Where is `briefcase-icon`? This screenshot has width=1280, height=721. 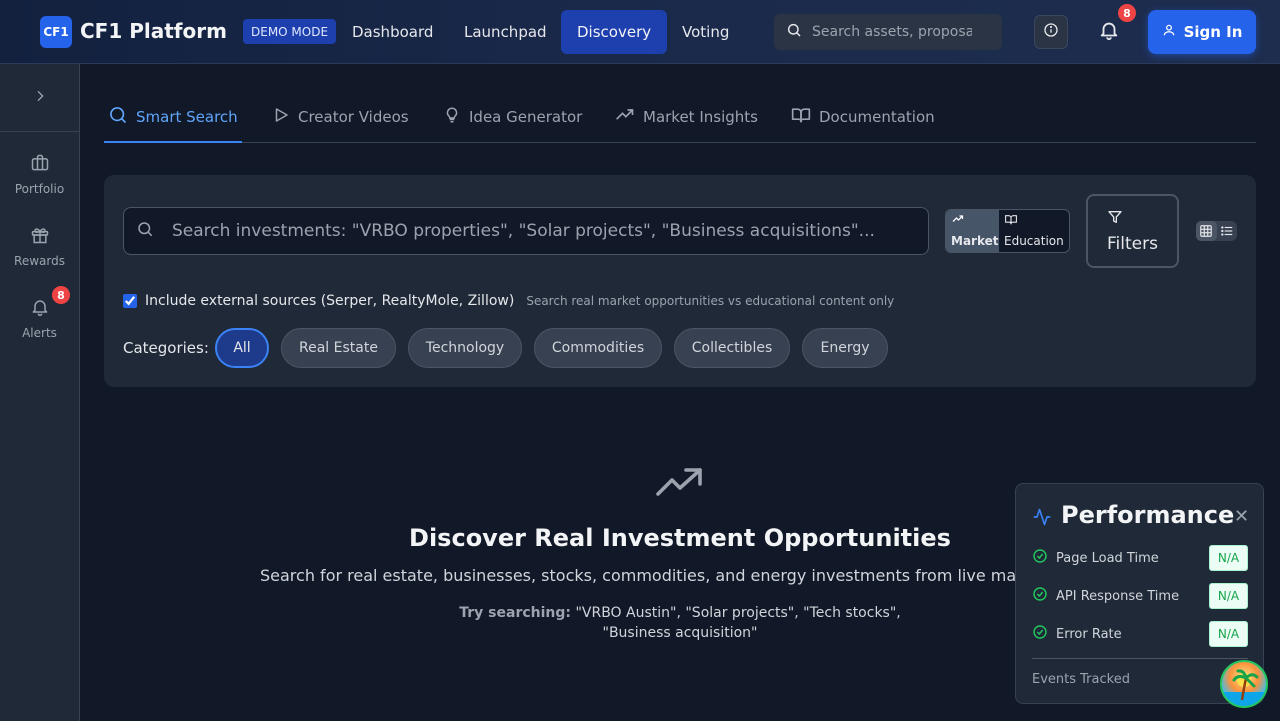 briefcase-icon is located at coordinates (40, 164).